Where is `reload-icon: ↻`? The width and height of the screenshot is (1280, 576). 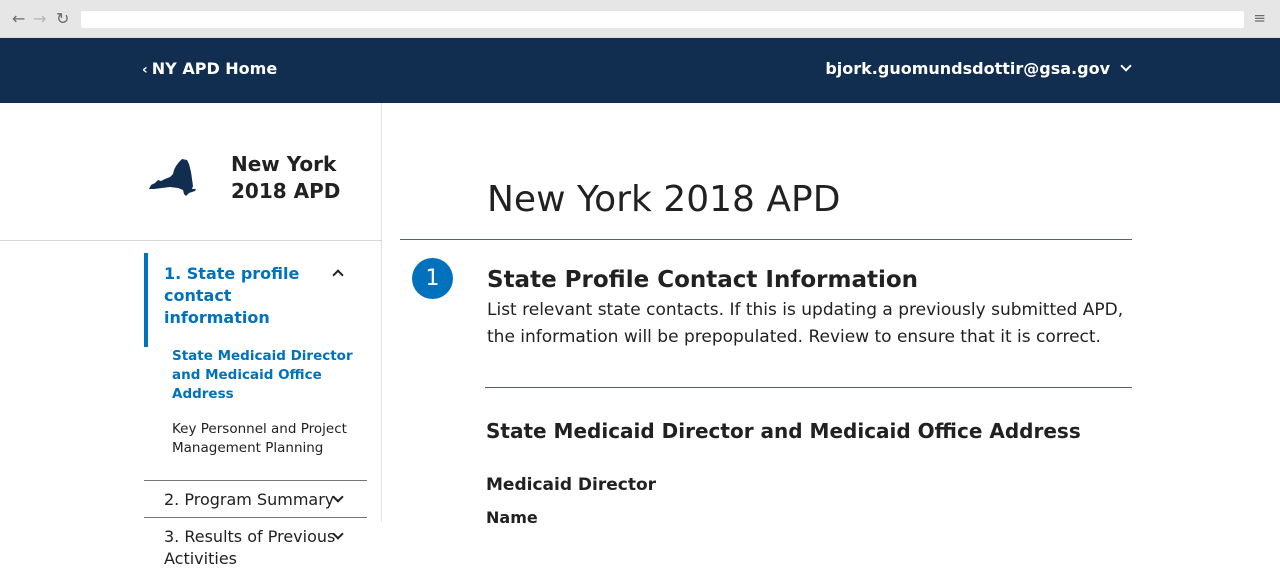
reload-icon: ↻ is located at coordinates (62, 19).